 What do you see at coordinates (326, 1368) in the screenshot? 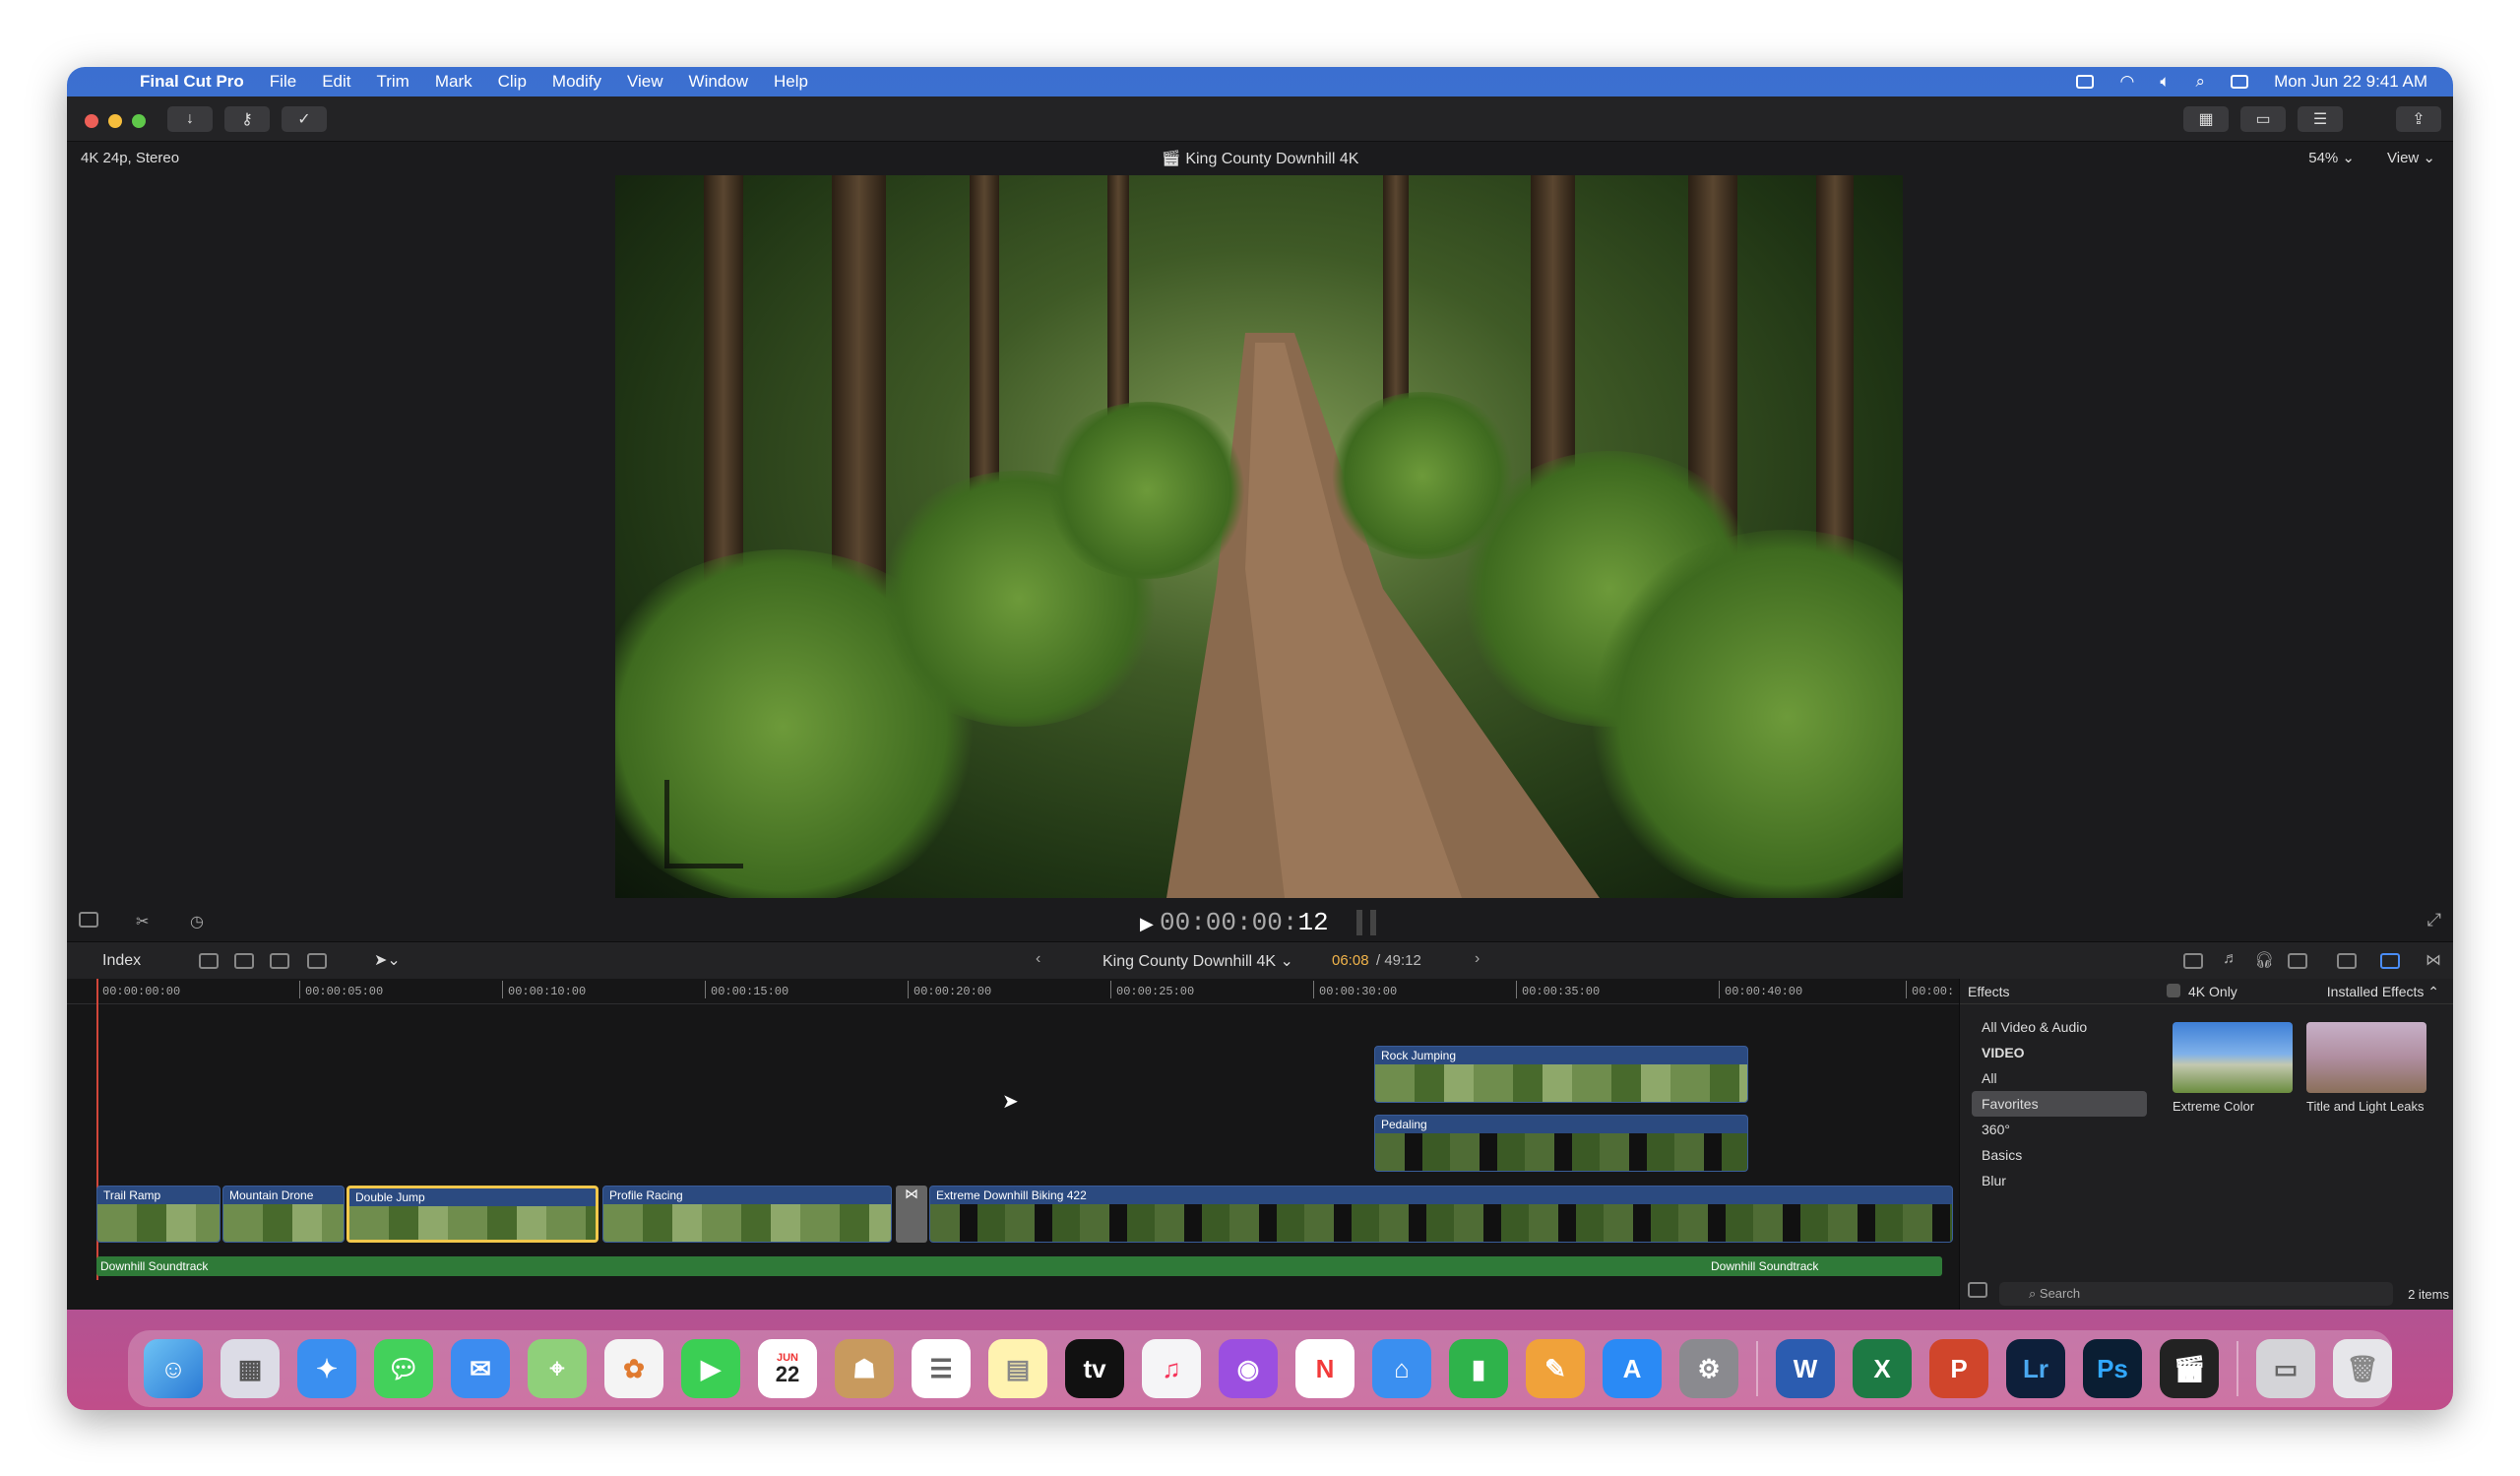
I see `safari-icon: ✦` at bounding box center [326, 1368].